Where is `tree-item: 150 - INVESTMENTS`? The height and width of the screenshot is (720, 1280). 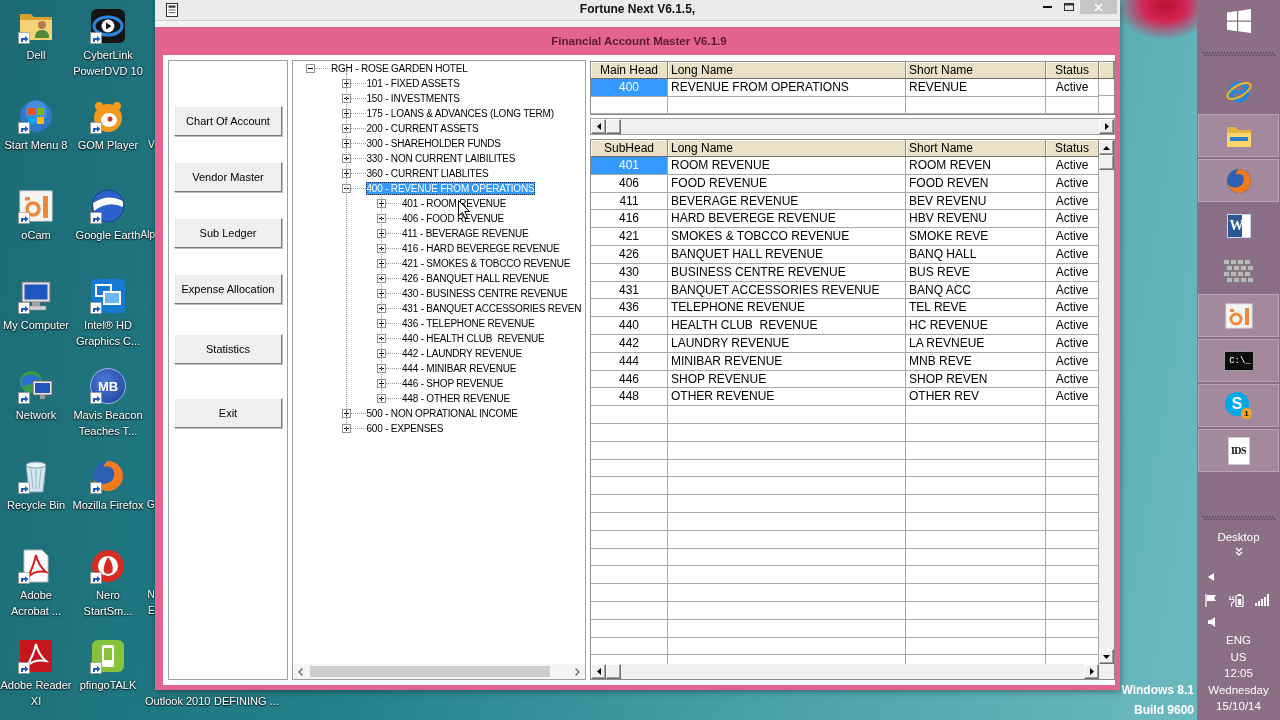 tree-item: 150 - INVESTMENTS is located at coordinates (413, 98).